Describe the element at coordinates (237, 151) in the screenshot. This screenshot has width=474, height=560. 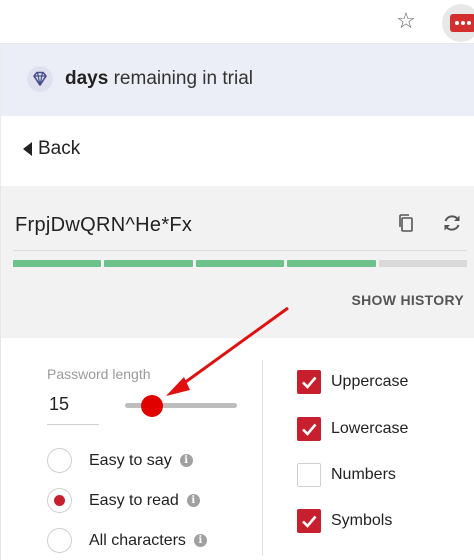
I see `nav-area: Back` at that location.